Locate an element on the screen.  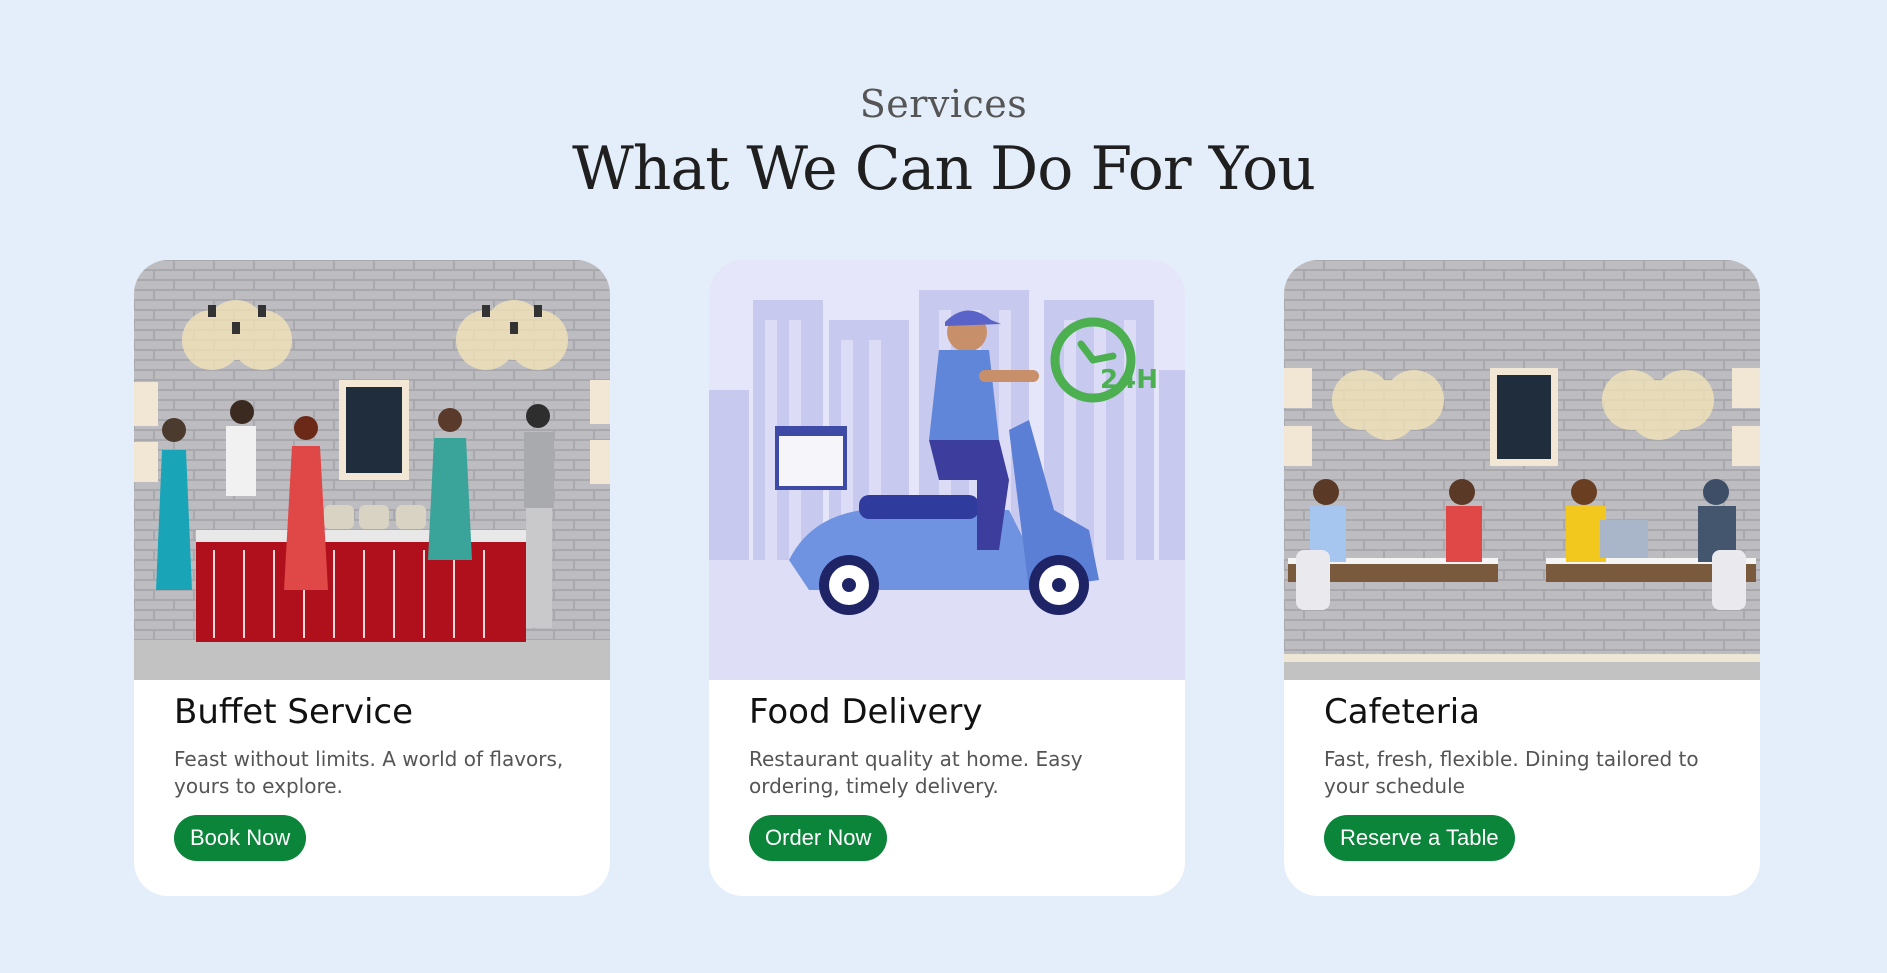
card-title: Cafeteria is located at coordinates (1402, 712).